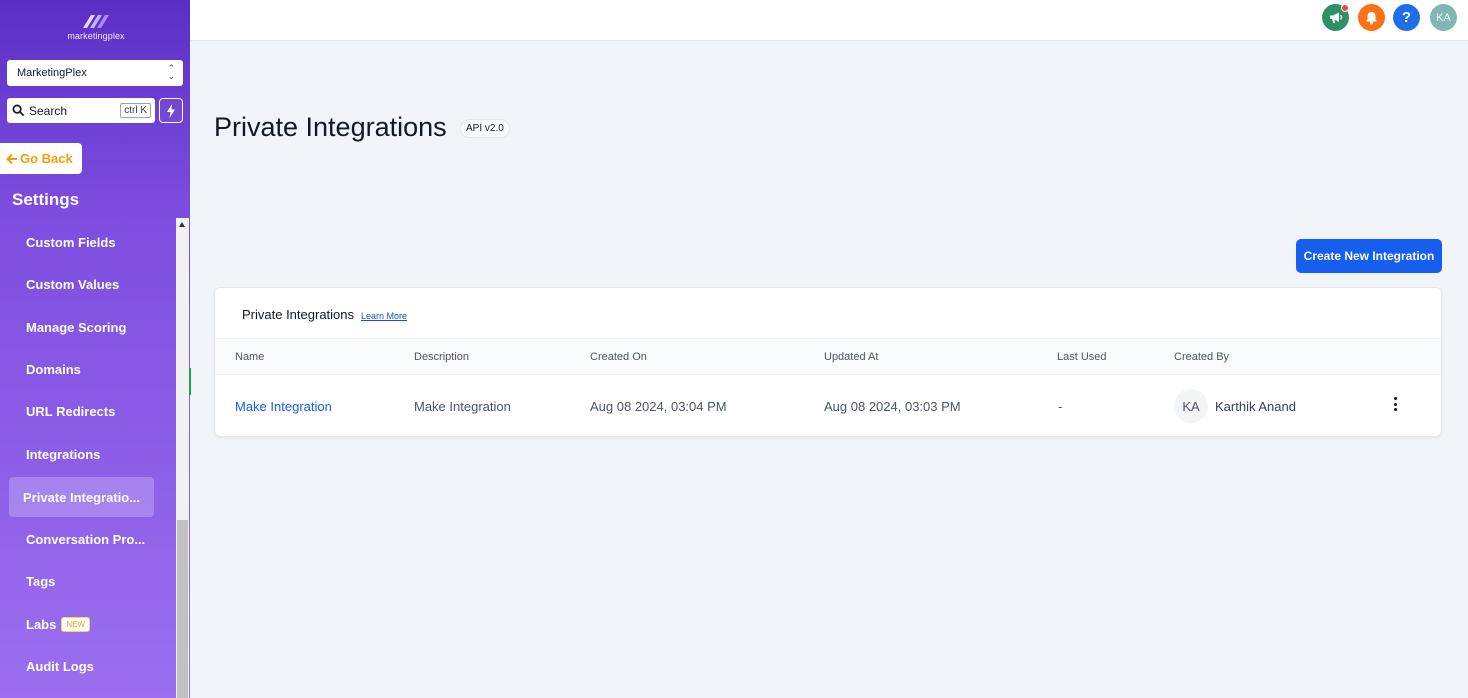  What do you see at coordinates (11, 158) in the screenshot?
I see `arrow-left-icon` at bounding box center [11, 158].